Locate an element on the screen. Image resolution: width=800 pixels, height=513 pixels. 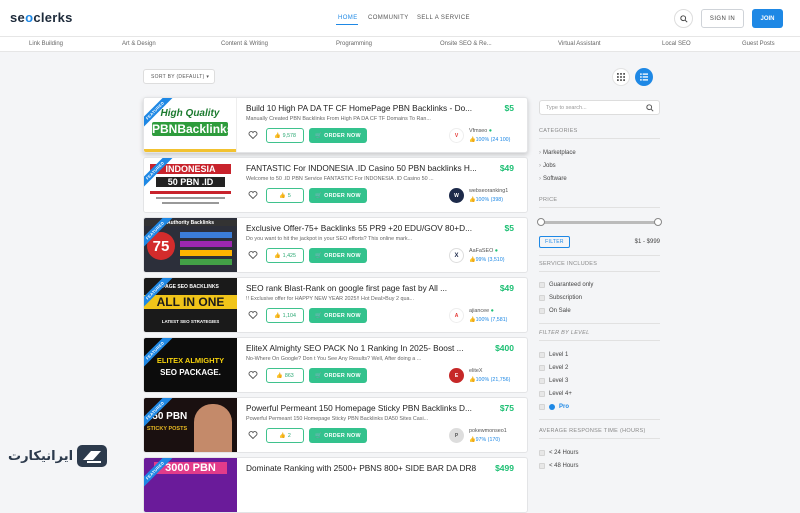
service-thumbnail: High Quality PBNBacklinks FEATURED is located at coordinates (190, 125).